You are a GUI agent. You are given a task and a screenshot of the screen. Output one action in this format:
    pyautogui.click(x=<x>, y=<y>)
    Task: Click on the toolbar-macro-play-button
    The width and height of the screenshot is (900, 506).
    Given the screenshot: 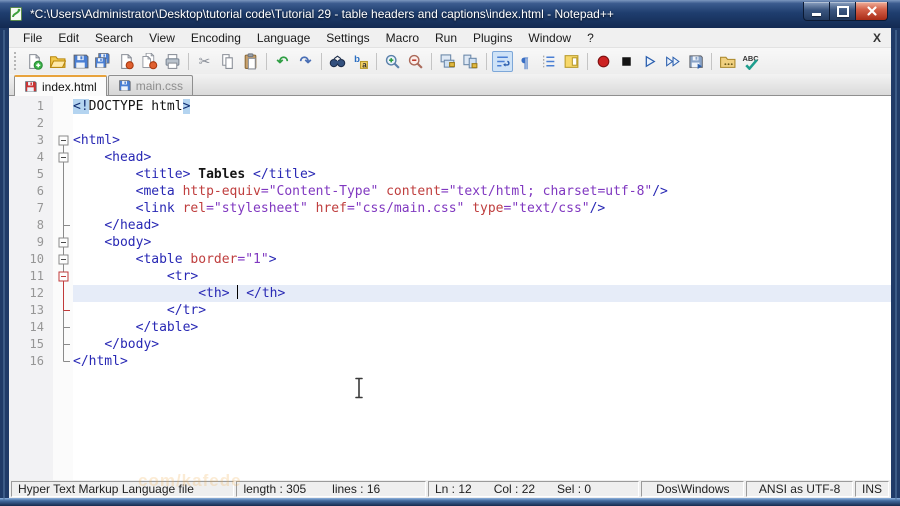 What is the action you would take?
    pyautogui.click(x=649, y=61)
    